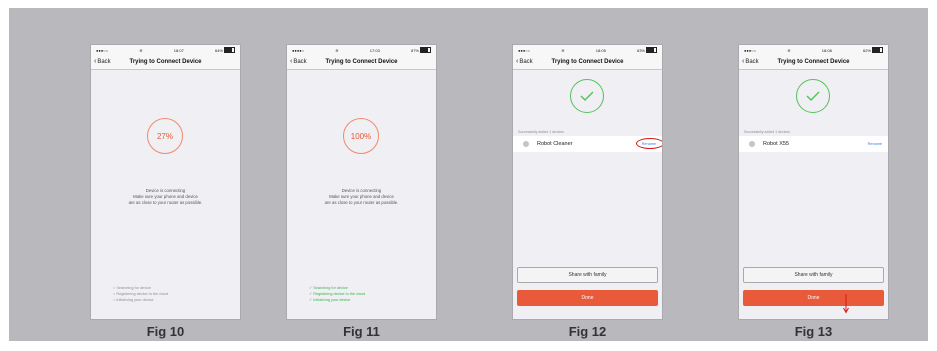  I want to click on battery-indicator: 63%, so click(647, 50).